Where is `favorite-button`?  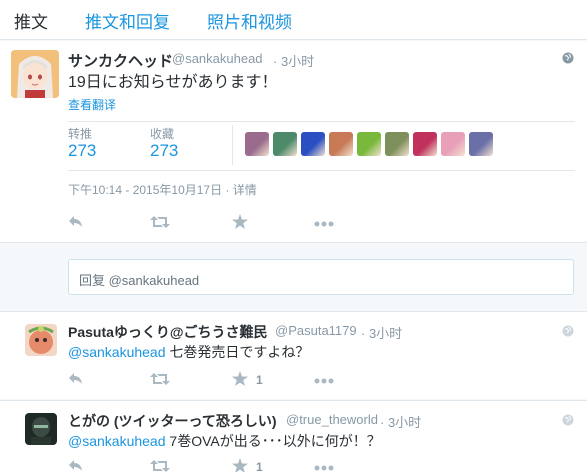 favorite-button is located at coordinates (273, 223).